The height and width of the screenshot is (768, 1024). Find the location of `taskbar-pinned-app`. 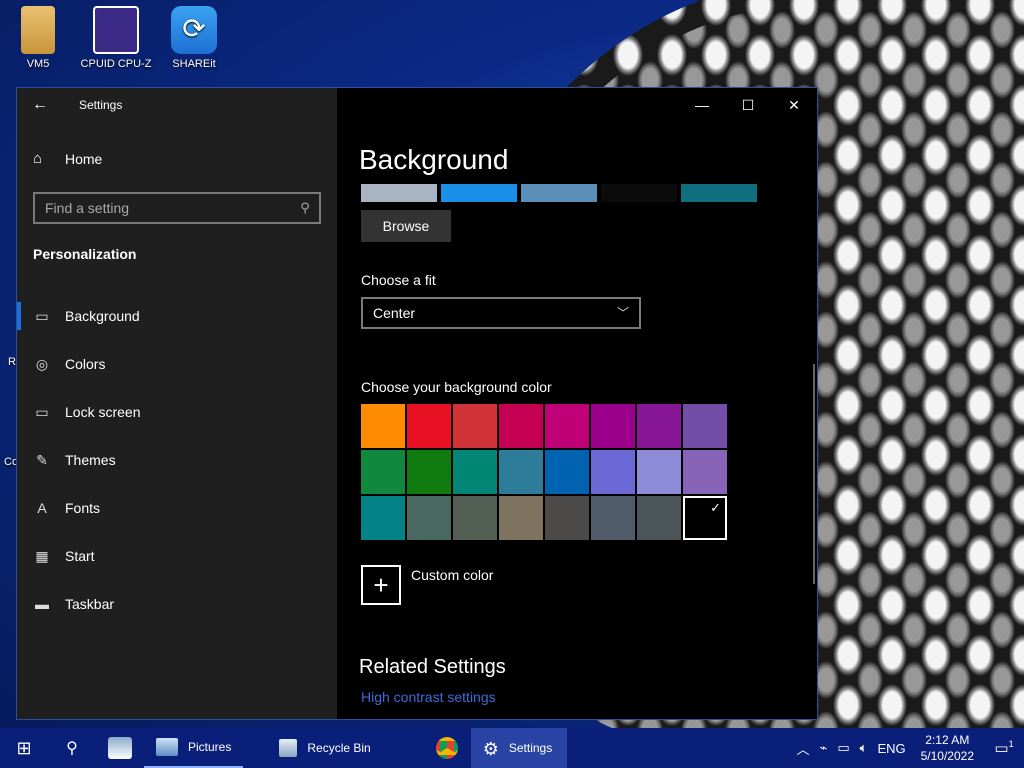

taskbar-pinned-app is located at coordinates (120, 748).